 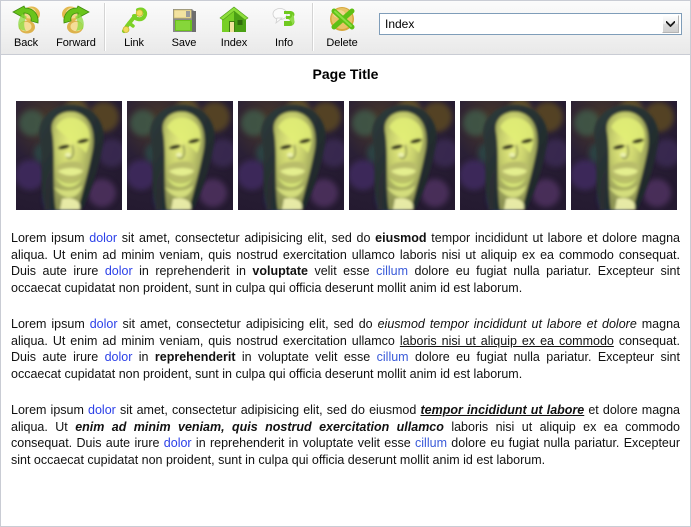 I want to click on back-button: Back, so click(x=26, y=28).